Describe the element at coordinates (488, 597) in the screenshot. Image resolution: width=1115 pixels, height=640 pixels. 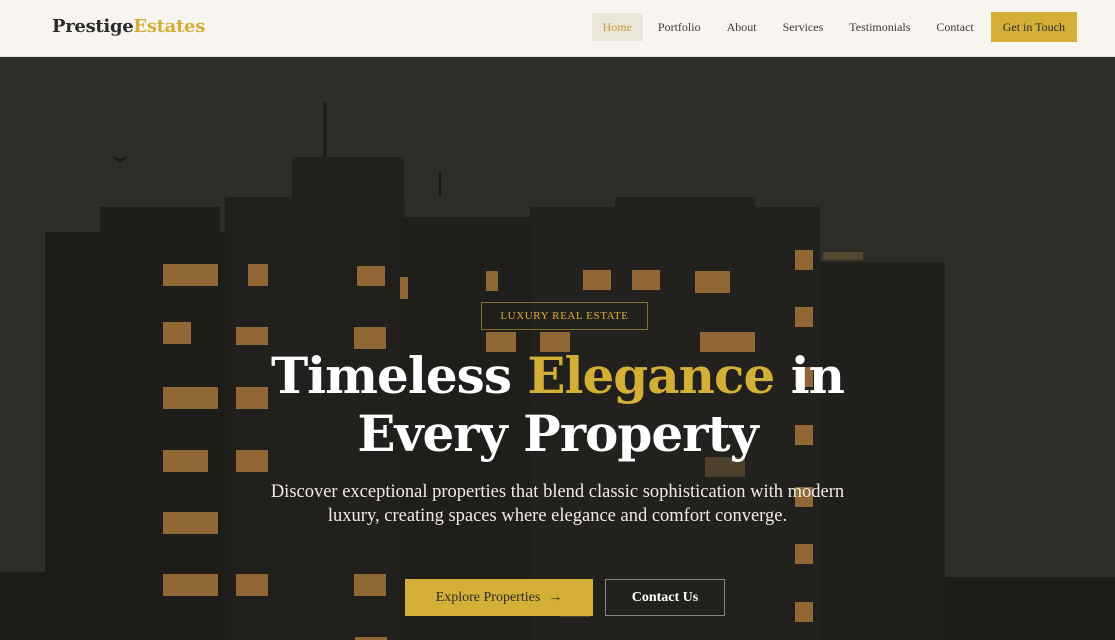
I see `explore-properties-label: Explore Properties` at that location.